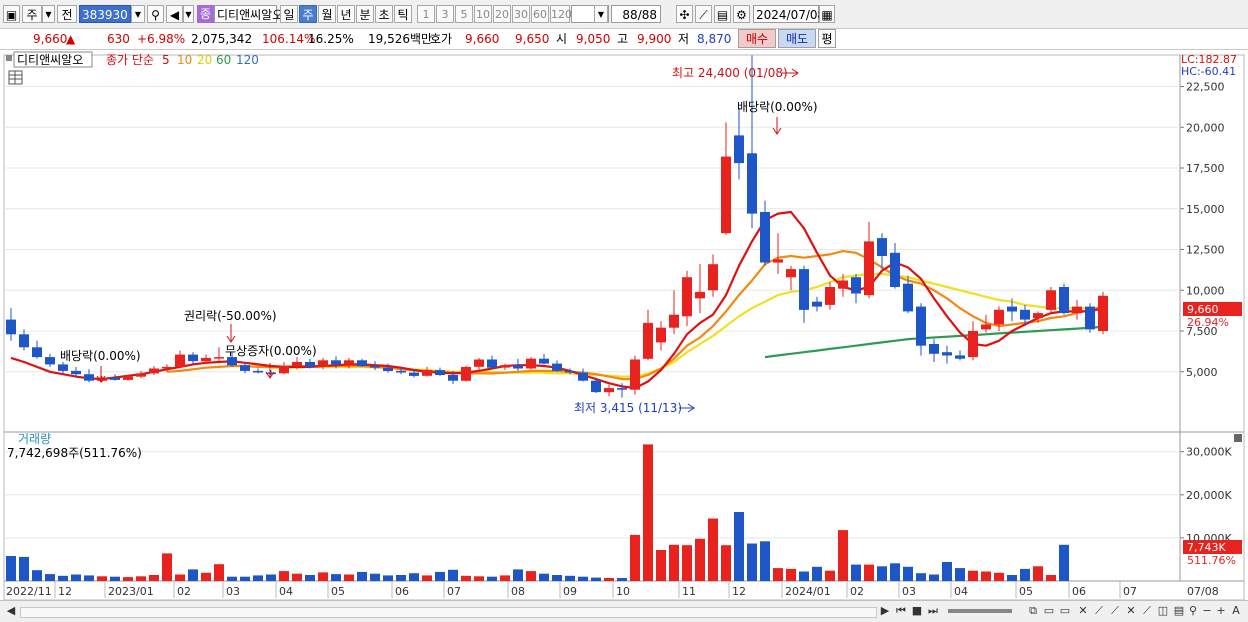  Describe the element at coordinates (1203, 591) in the screenshot. I see `x-axis-label: 07/08` at that location.